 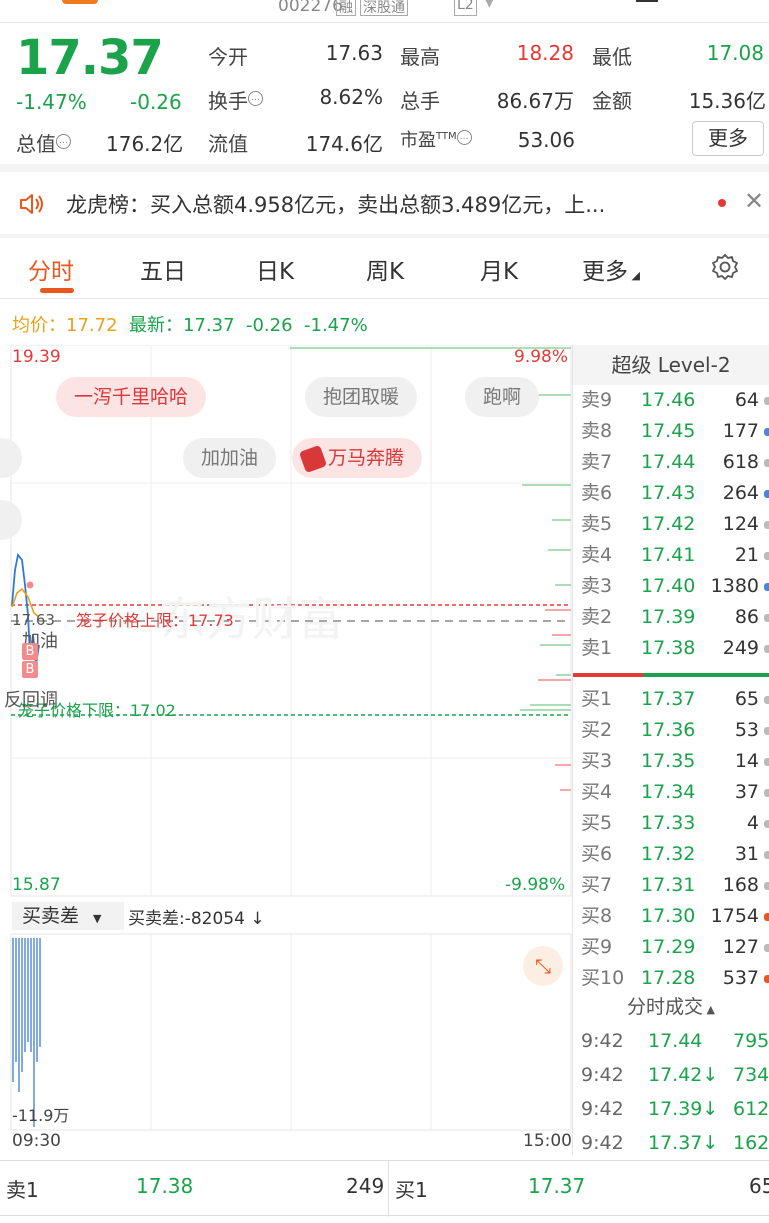 I want to click on ask-price: 17.44, so click(x=668, y=462).